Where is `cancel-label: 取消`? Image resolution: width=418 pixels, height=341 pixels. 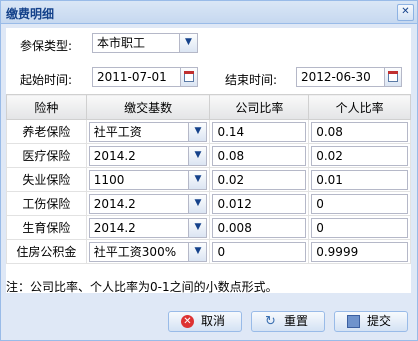 cancel-label: 取消 is located at coordinates (213, 321).